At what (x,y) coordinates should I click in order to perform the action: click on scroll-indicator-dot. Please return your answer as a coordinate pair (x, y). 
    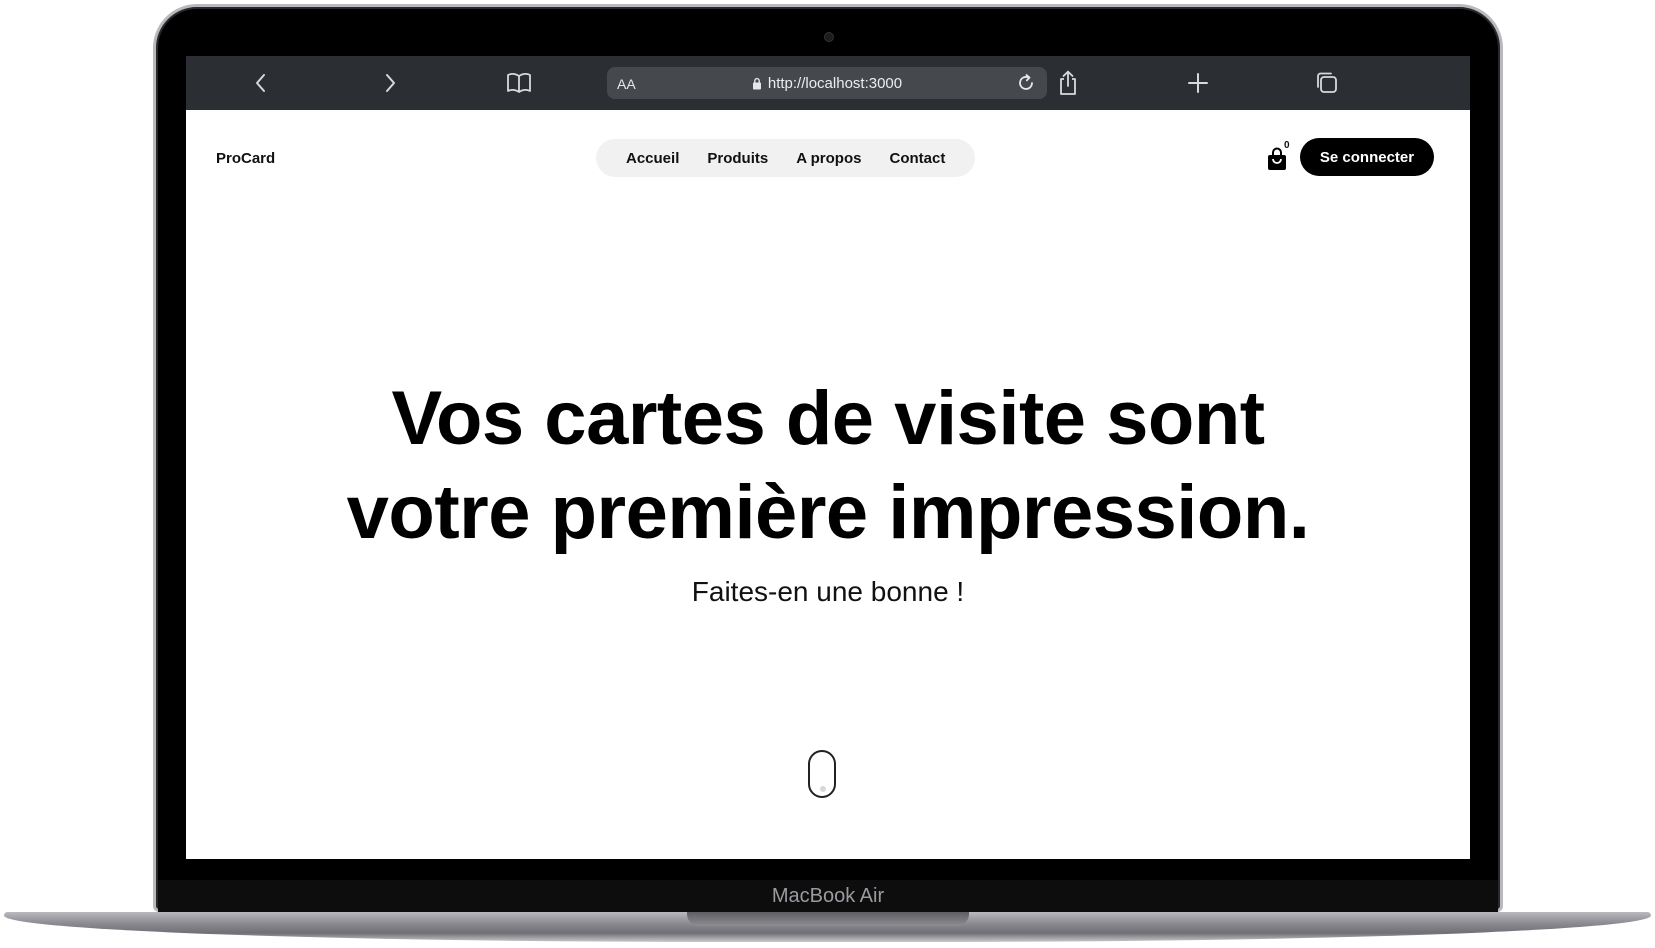
    Looking at the image, I should click on (823, 789).